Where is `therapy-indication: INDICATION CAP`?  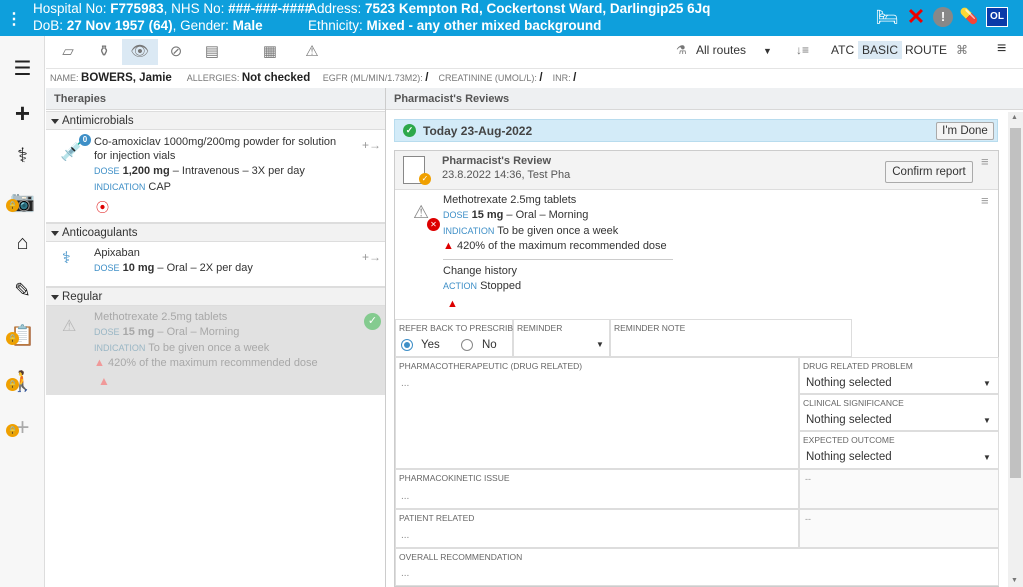 therapy-indication: INDICATION CAP is located at coordinates (133, 187).